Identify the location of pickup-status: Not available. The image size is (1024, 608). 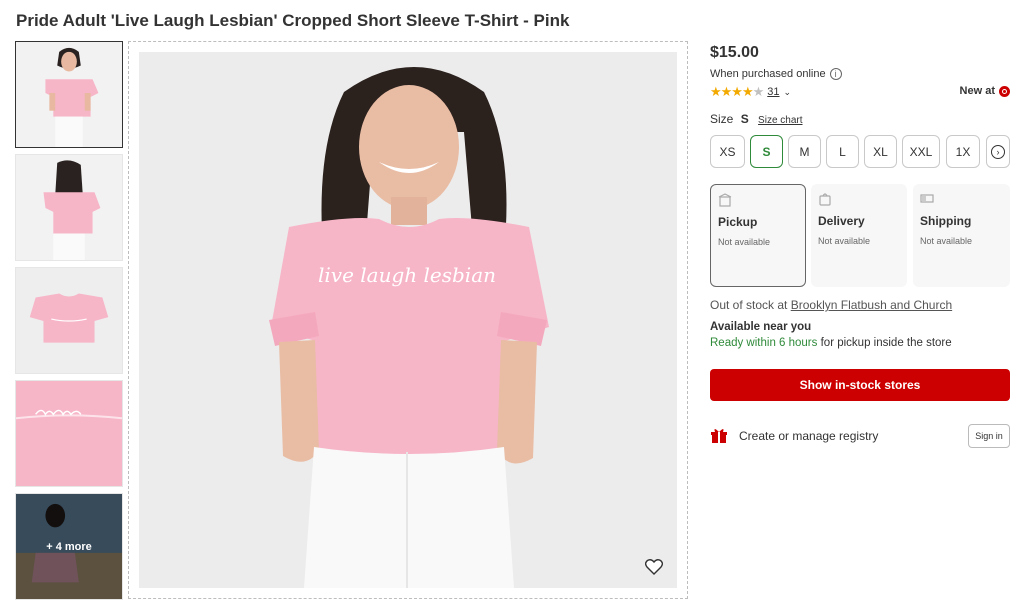
(744, 242).